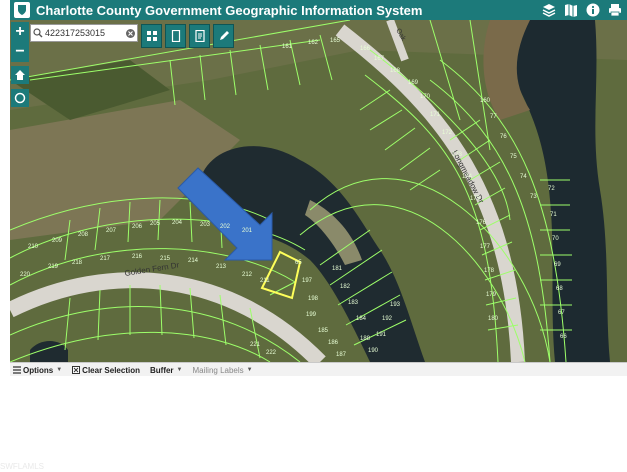  What do you see at coordinates (457, 155) in the screenshot?
I see `parcel-number-label: 173` at bounding box center [457, 155].